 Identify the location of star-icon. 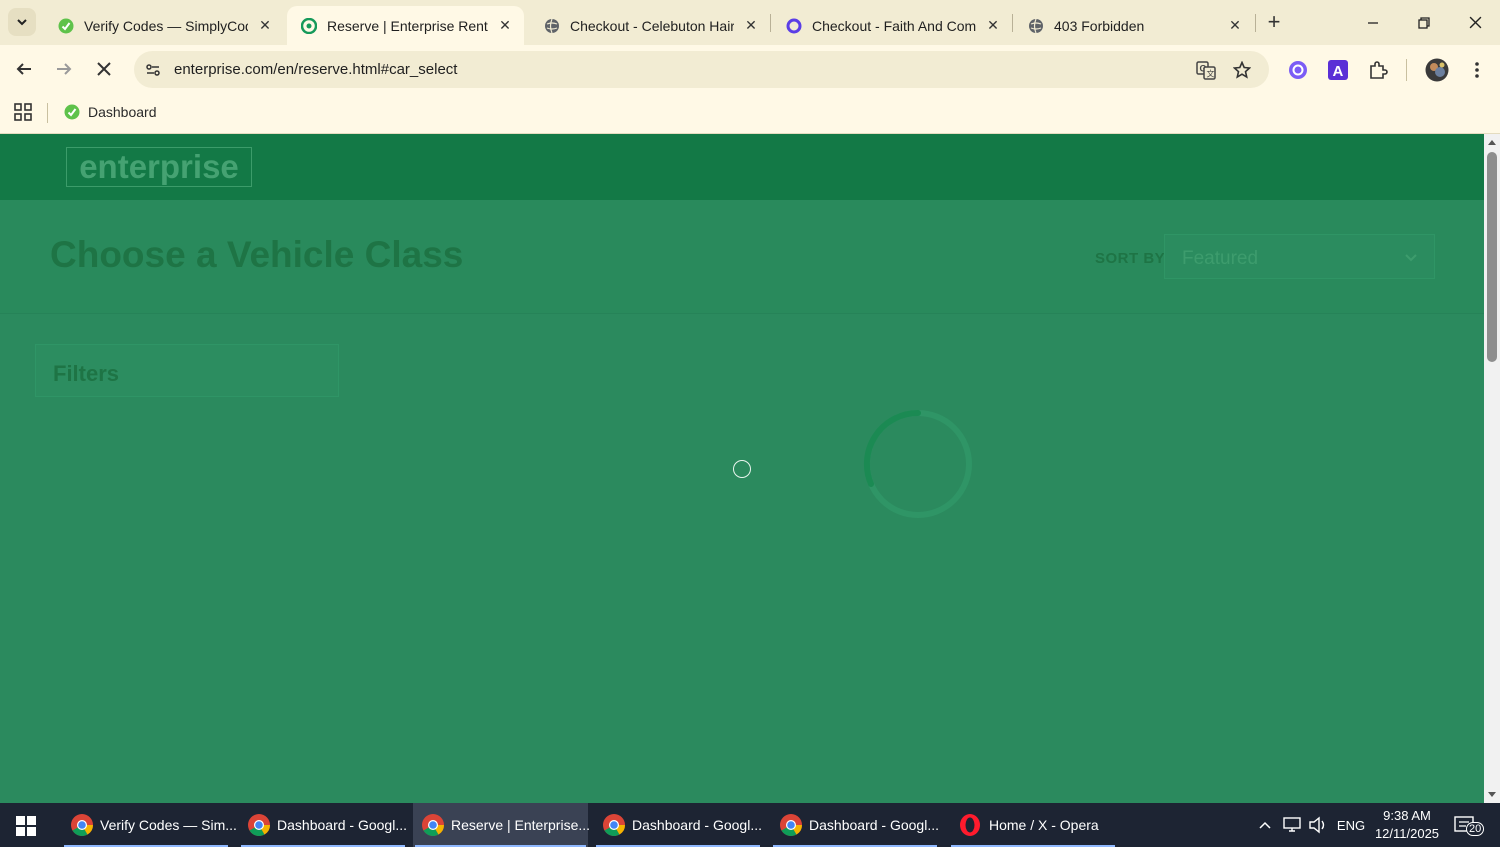
(1242, 70).